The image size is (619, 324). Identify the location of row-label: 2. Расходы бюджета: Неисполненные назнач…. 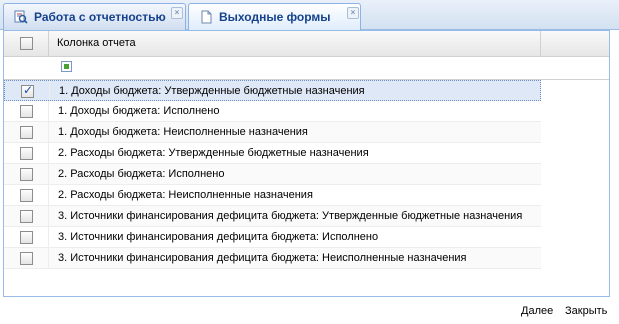
(185, 195).